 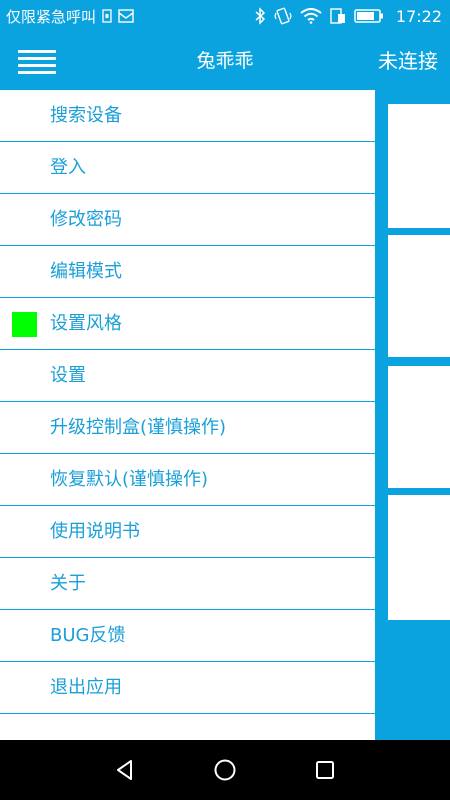 I want to click on back-icon, so click(x=125, y=770).